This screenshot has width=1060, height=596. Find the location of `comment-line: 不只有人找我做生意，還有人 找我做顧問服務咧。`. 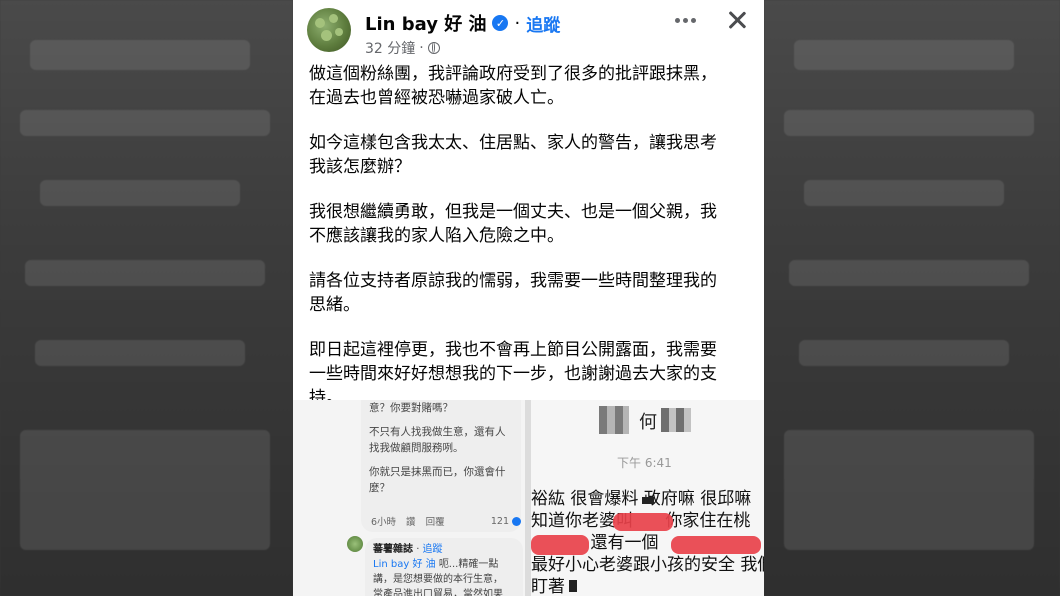

comment-line: 不只有人找我做生意，還有人 找我做顧問服務咧。 is located at coordinates (437, 440).